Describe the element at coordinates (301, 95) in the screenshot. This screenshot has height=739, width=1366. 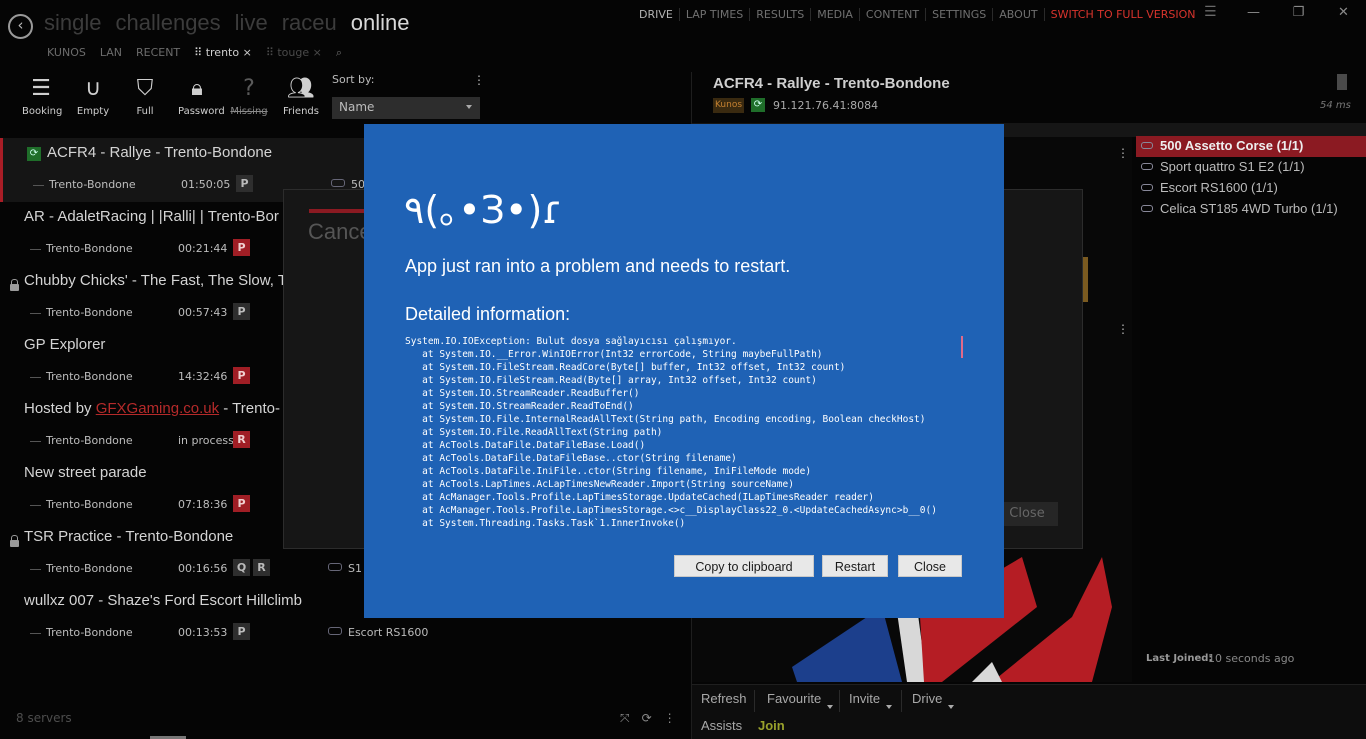
I see `filter-friends: 👥︎ Friends` at that location.